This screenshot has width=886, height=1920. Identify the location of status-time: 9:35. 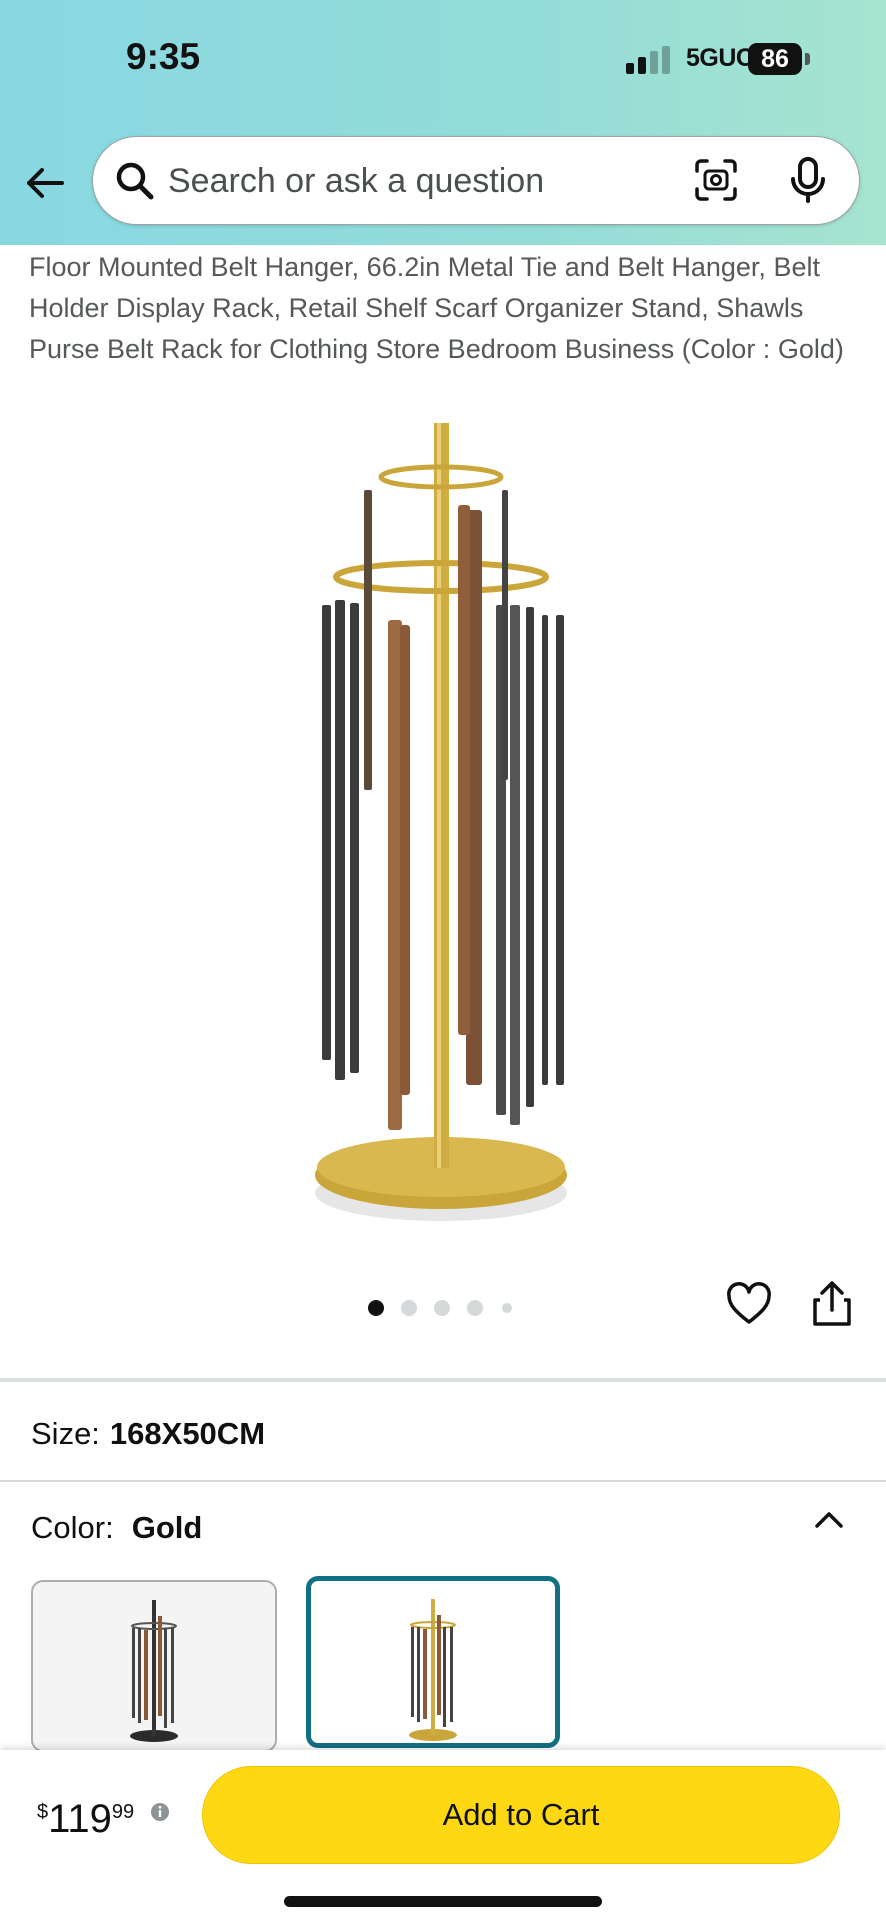
(163, 56).